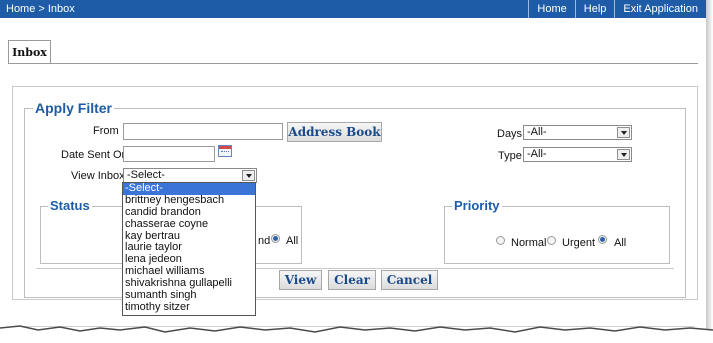 This screenshot has width=713, height=343. What do you see at coordinates (98, 176) in the screenshot?
I see `view-inbox-label: View Inbox` at bounding box center [98, 176].